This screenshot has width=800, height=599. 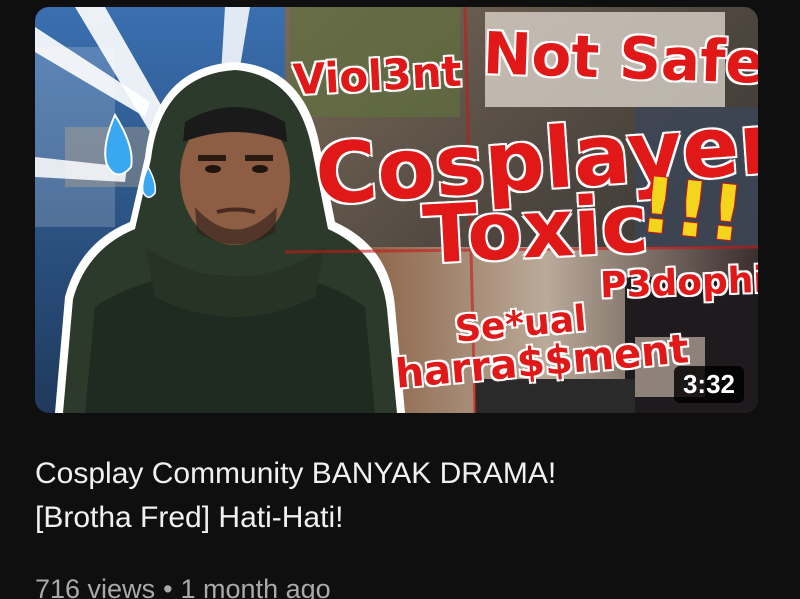 I want to click on thumb-text-pedophile: P3dophil3, so click(x=678, y=282).